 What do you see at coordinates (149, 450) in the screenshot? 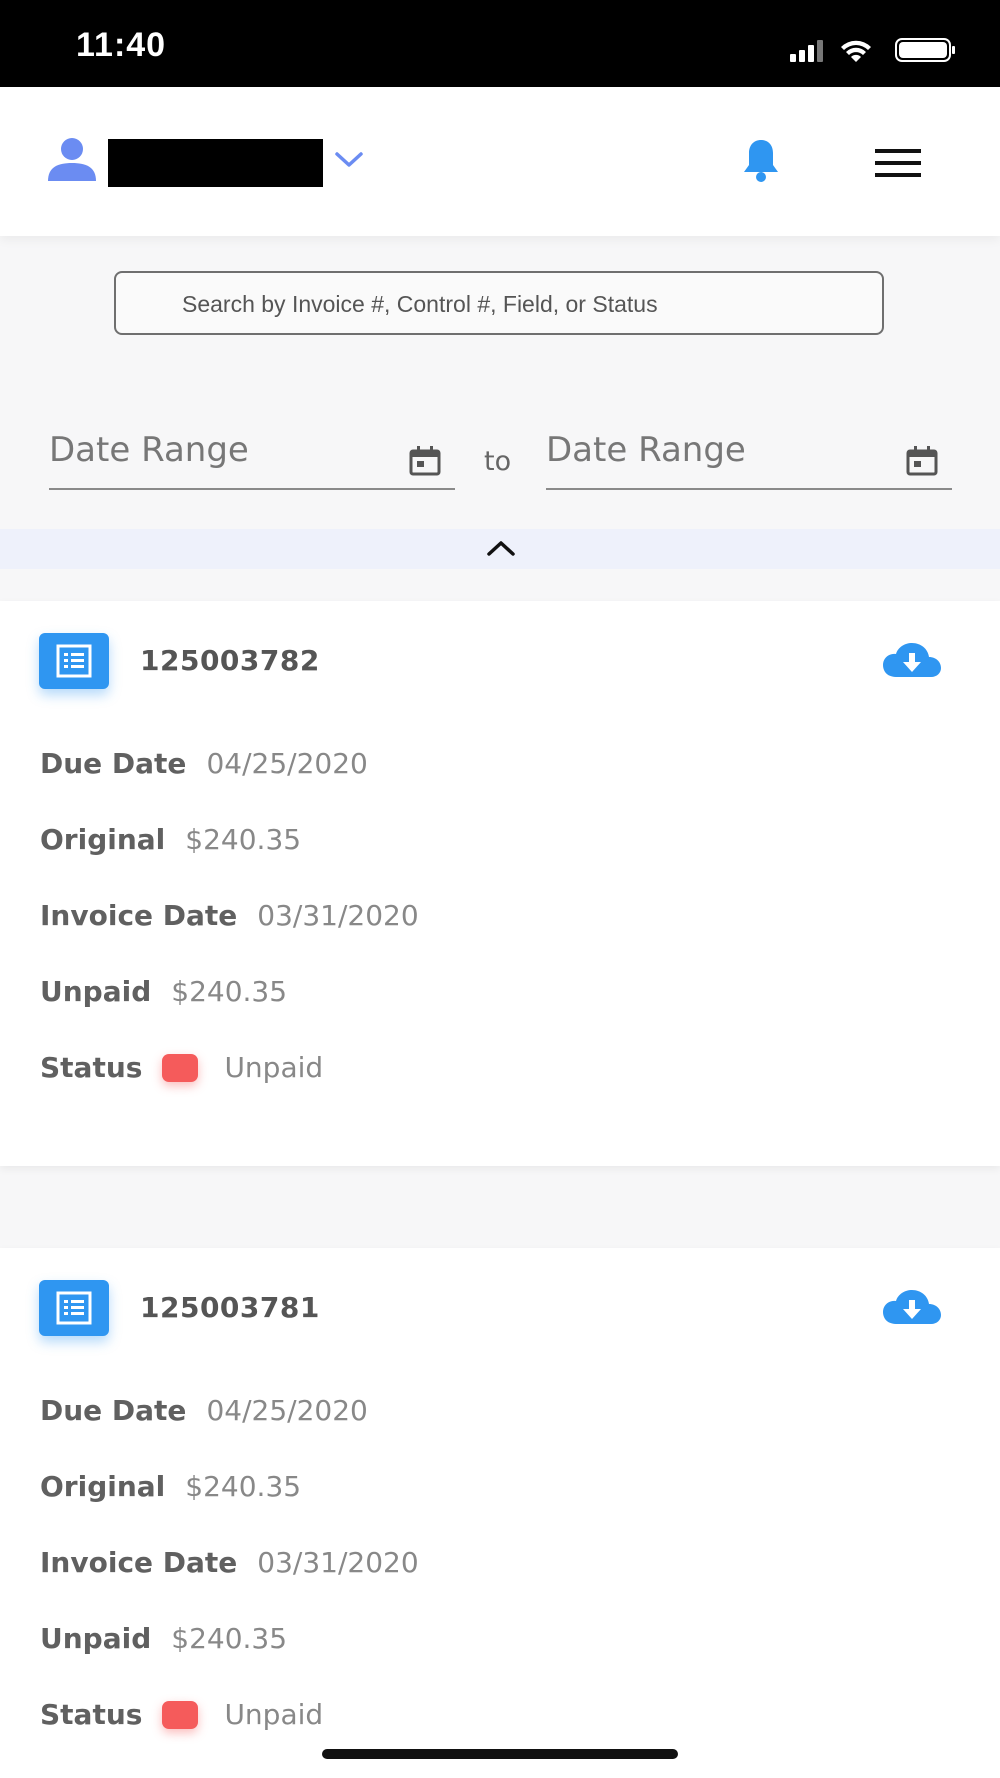
I see `date-range-from-placeholder: Date Range` at bounding box center [149, 450].